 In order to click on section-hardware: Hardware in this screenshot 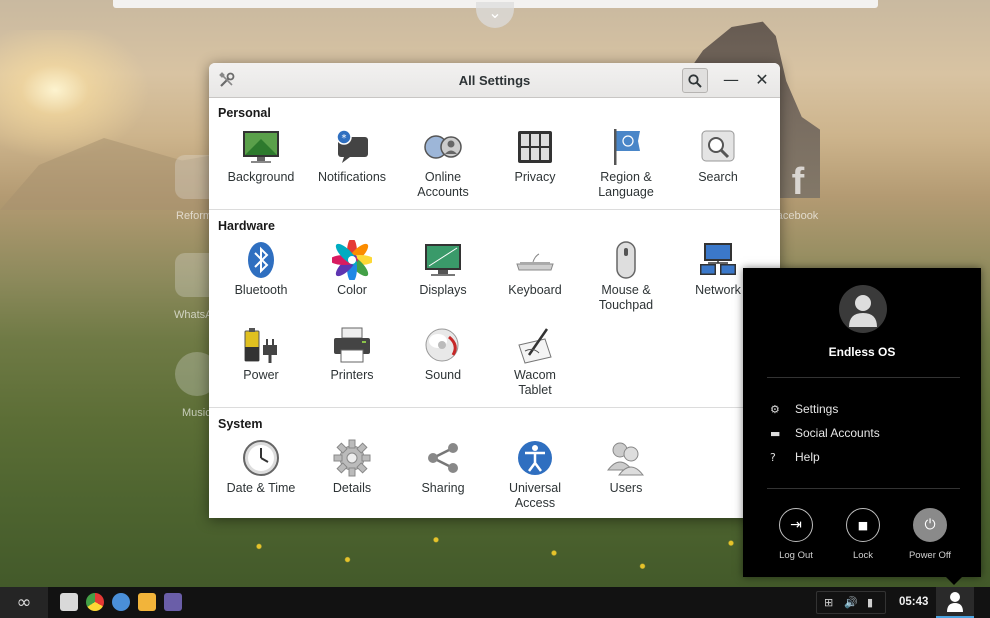, I will do `click(246, 226)`.